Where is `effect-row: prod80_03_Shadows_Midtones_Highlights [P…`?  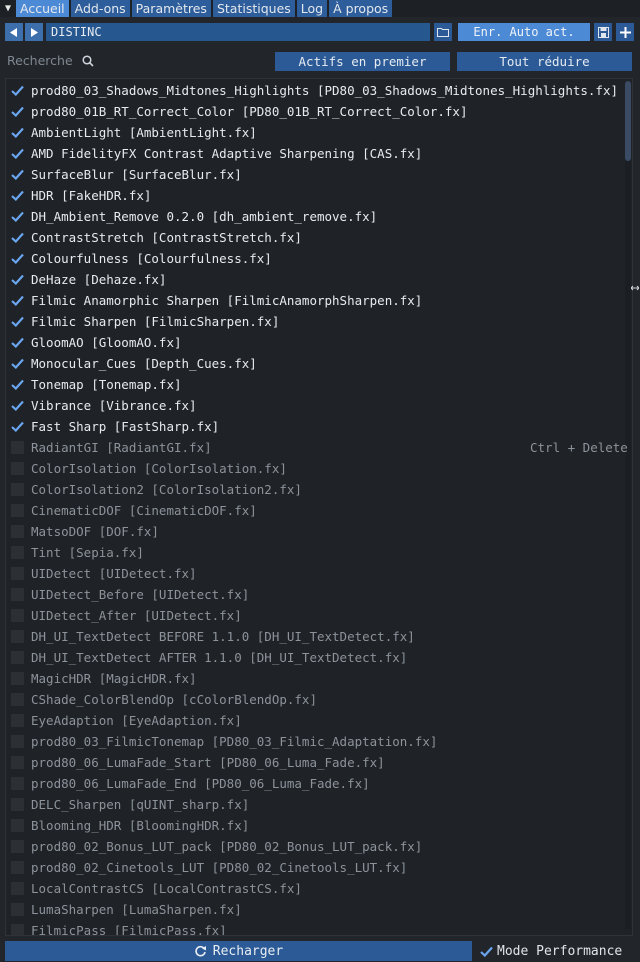 effect-row: prod80_03_Shadows_Midtones_Highlights [P… is located at coordinates (315, 90).